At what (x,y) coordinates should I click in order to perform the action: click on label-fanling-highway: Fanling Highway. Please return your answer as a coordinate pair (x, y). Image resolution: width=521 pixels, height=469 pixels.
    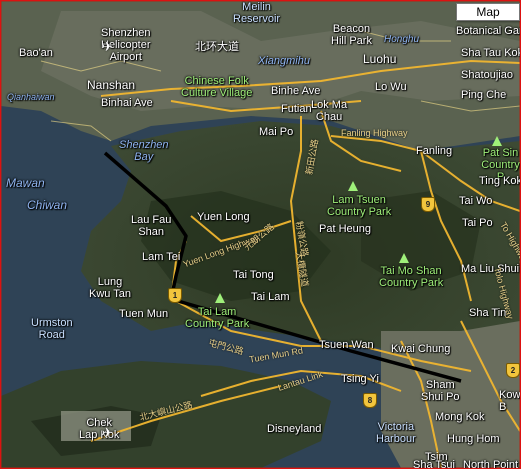
    Looking at the image, I should click on (374, 133).